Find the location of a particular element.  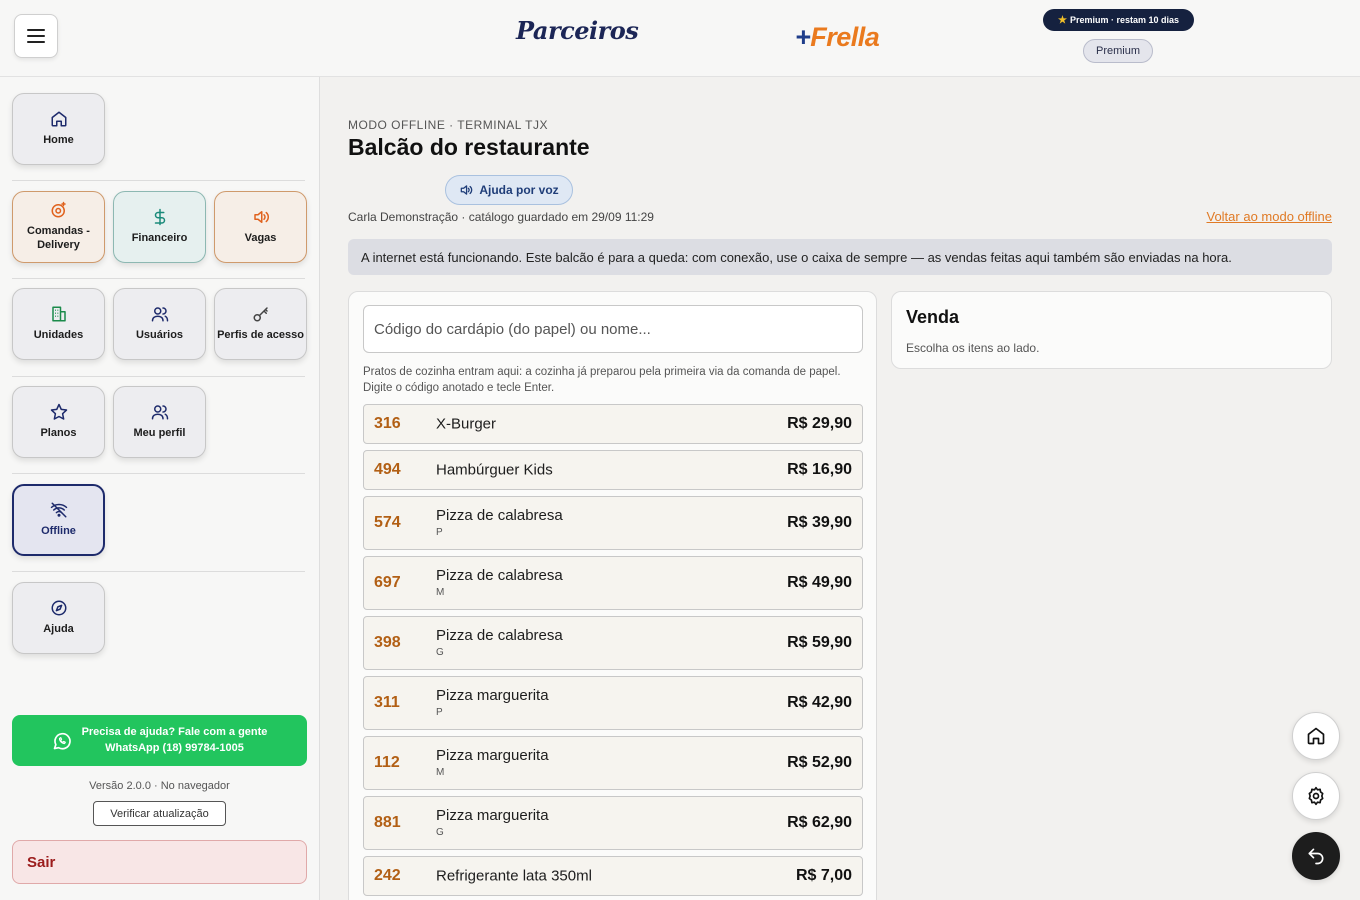

star-icon is located at coordinates (58, 411).